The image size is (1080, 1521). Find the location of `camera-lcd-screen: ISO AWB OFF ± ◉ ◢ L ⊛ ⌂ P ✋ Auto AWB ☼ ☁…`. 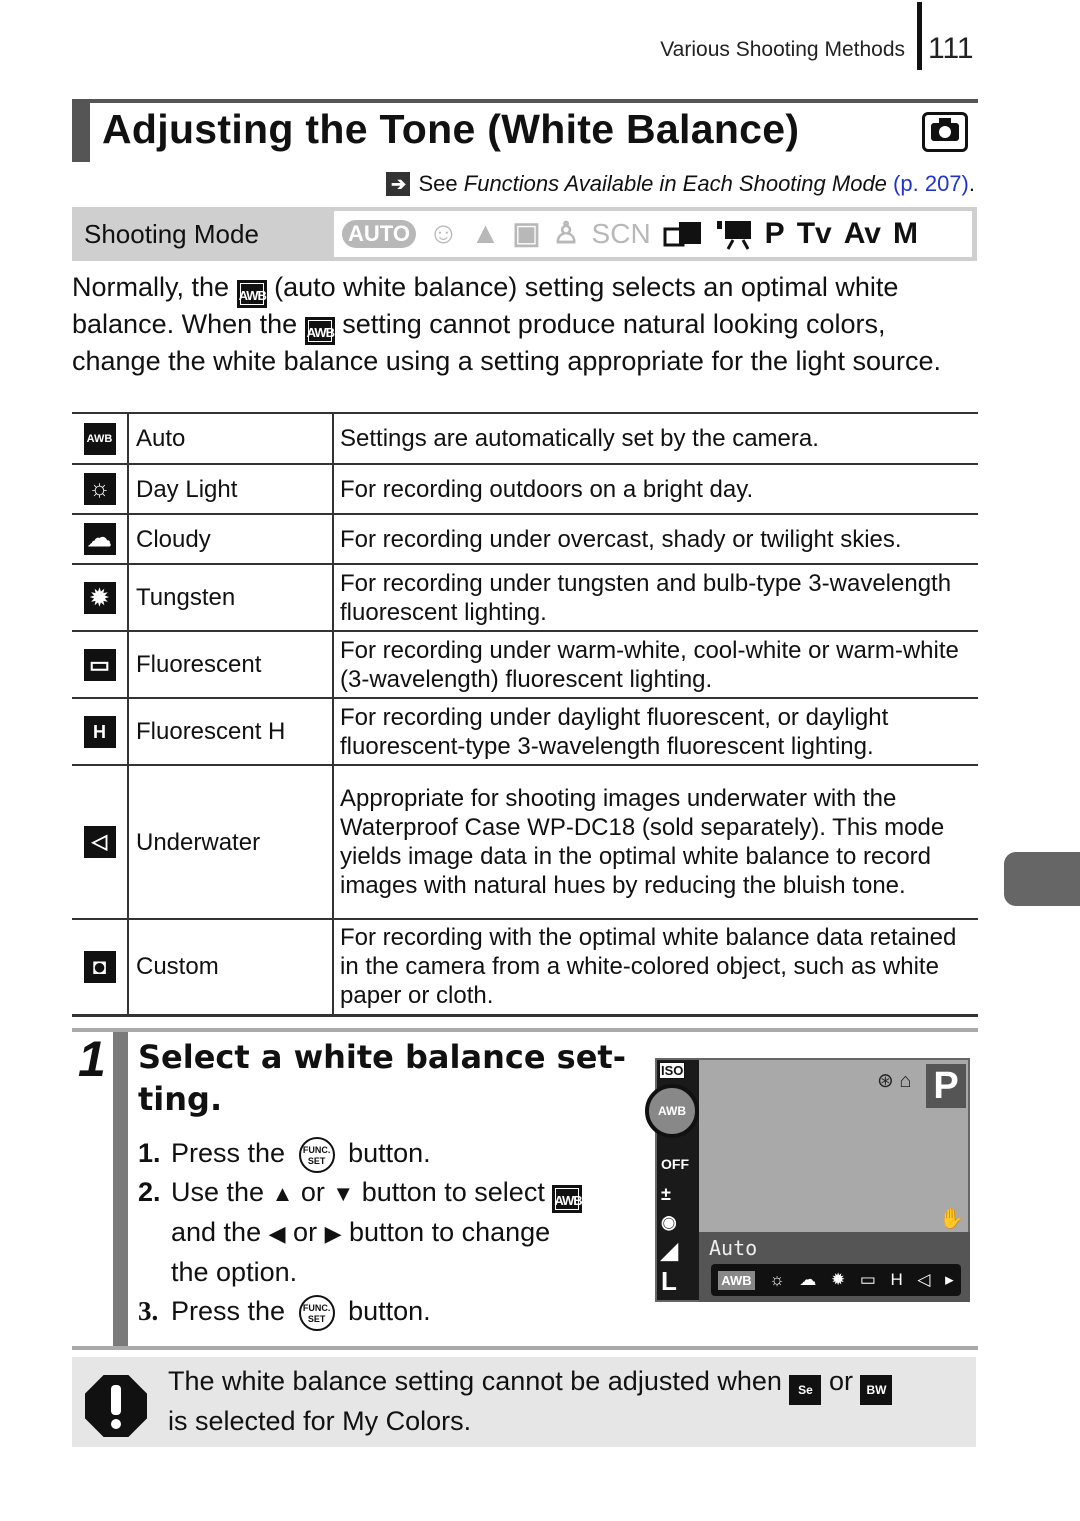

camera-lcd-screen: ISO AWB OFF ± ◉ ◢ L ⊛ ⌂ P ✋ Auto AWB ☼ ☁… is located at coordinates (807, 1180).